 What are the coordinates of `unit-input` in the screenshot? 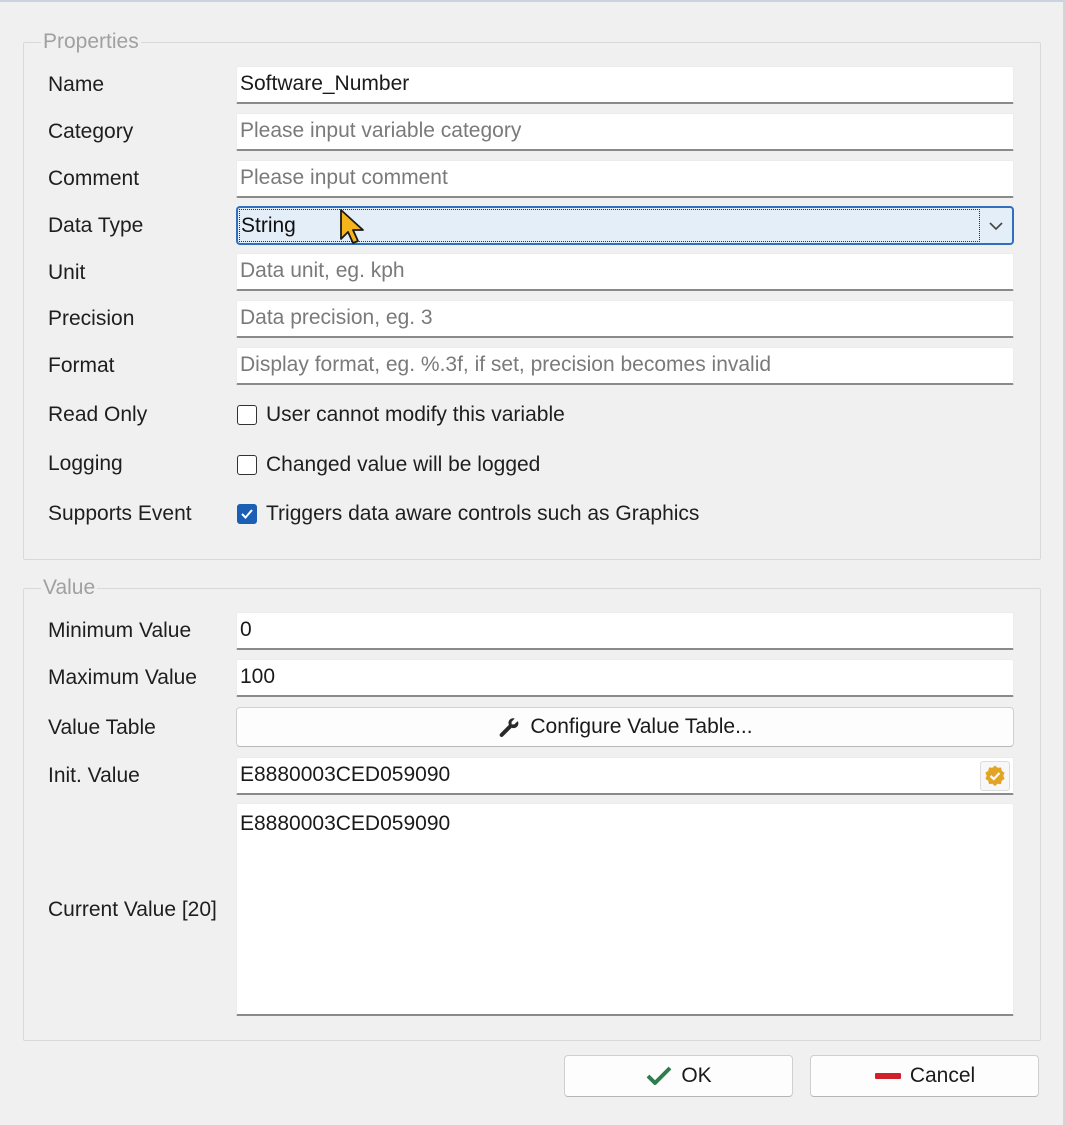 It's located at (625, 271).